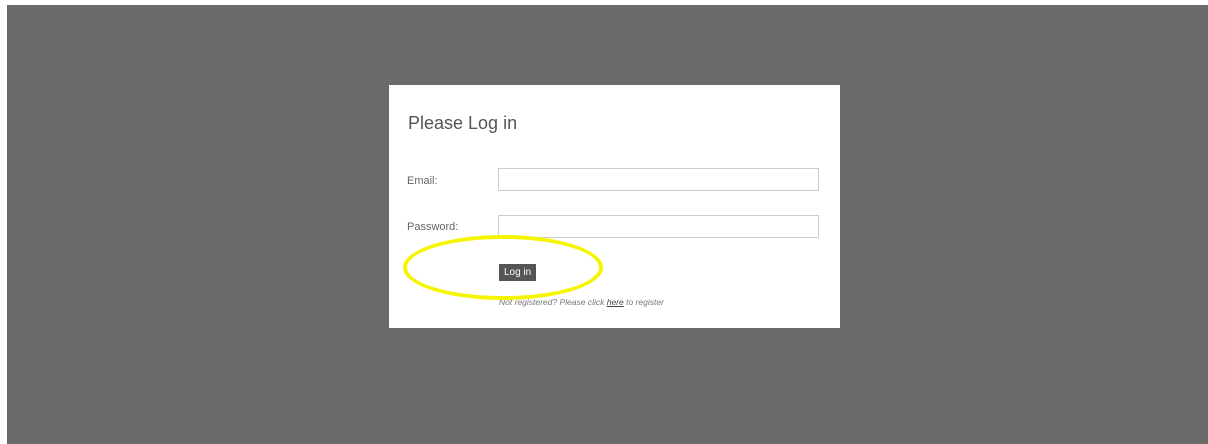  What do you see at coordinates (615, 302) in the screenshot?
I see `register-link: here` at bounding box center [615, 302].